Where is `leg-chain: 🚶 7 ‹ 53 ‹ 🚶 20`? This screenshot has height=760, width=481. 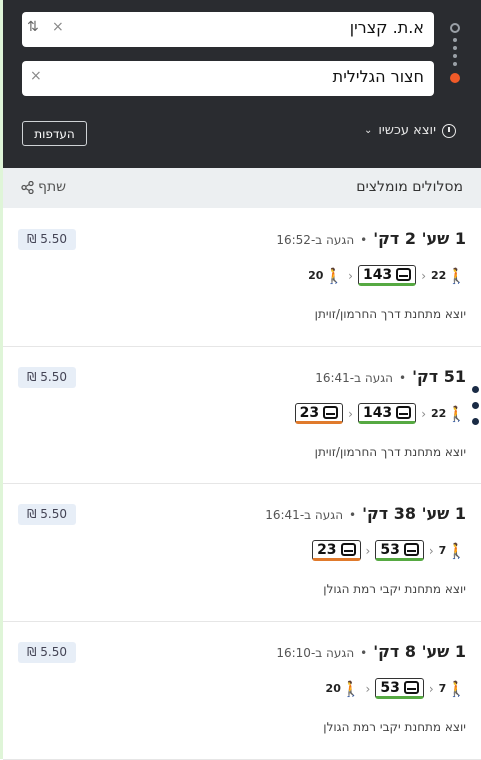 leg-chain: 🚶 7 ‹ 53 ‹ 🚶 20 is located at coordinates (396, 688).